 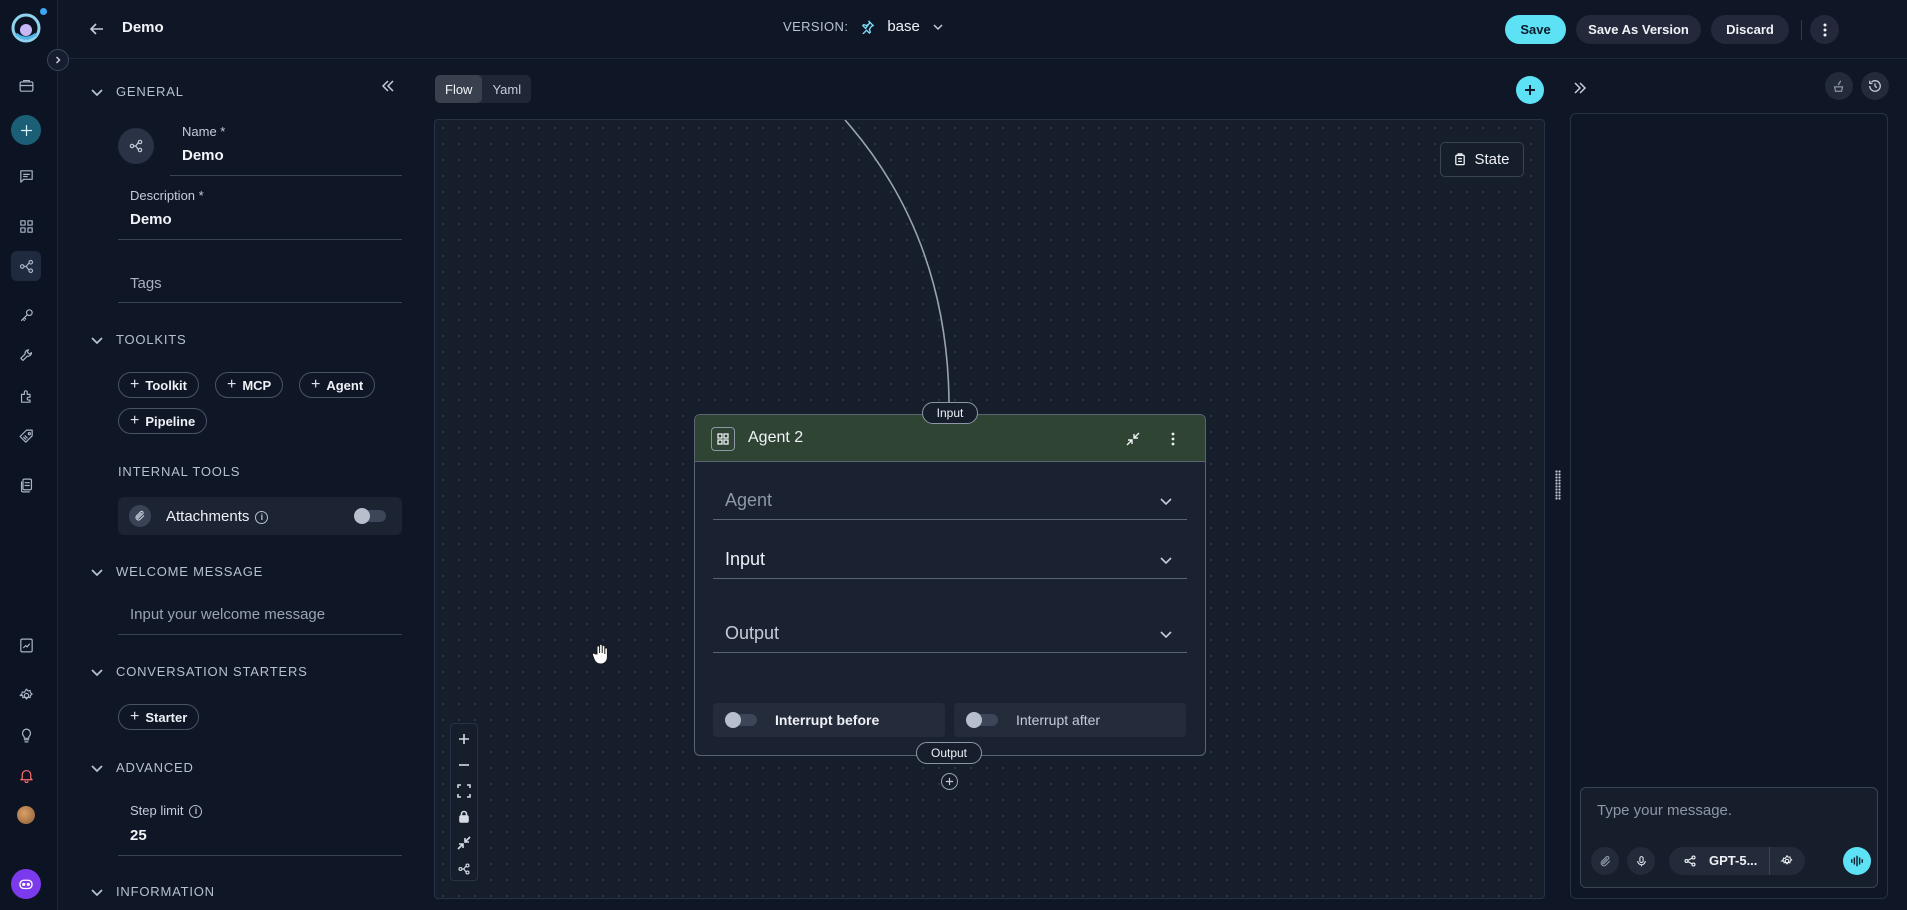 What do you see at coordinates (1530, 90) in the screenshot?
I see `add-node-button` at bounding box center [1530, 90].